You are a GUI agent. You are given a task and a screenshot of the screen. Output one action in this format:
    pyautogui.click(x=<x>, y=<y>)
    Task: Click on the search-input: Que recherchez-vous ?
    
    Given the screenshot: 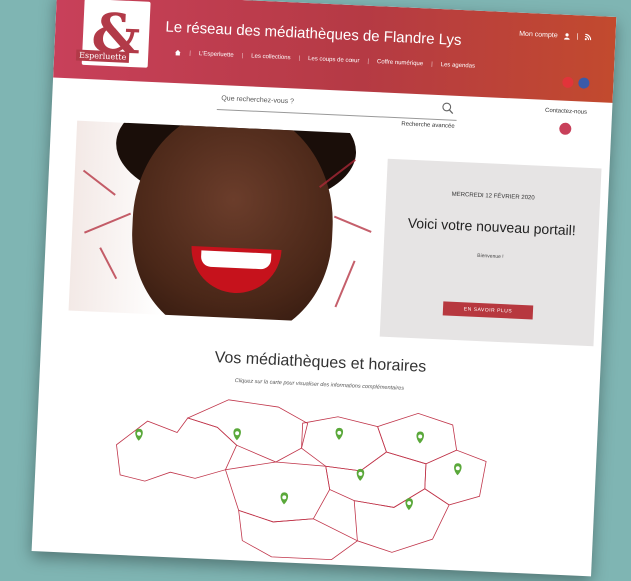 What is the action you would take?
    pyautogui.click(x=257, y=100)
    